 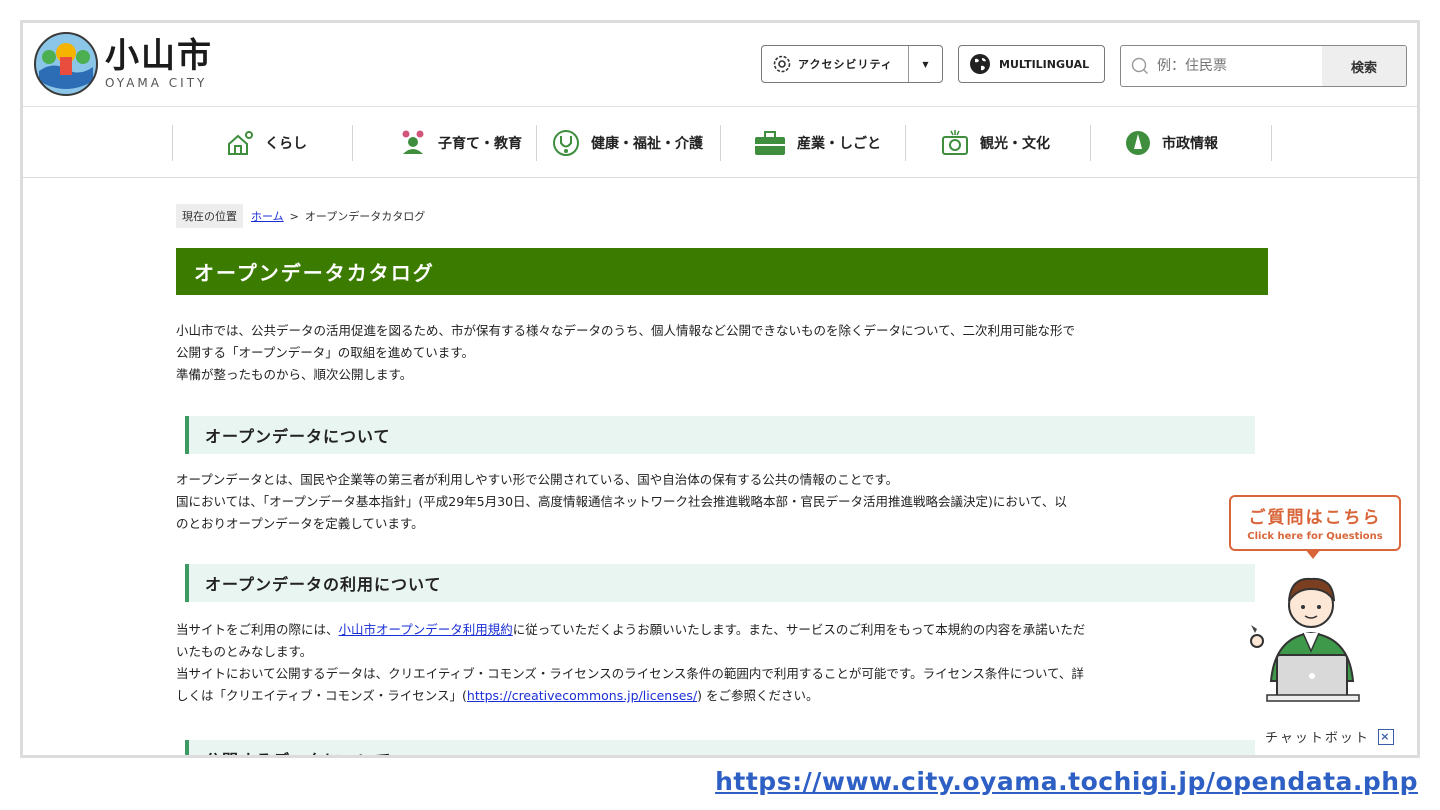 I want to click on nav-label: 子育て・教育, so click(x=480, y=144).